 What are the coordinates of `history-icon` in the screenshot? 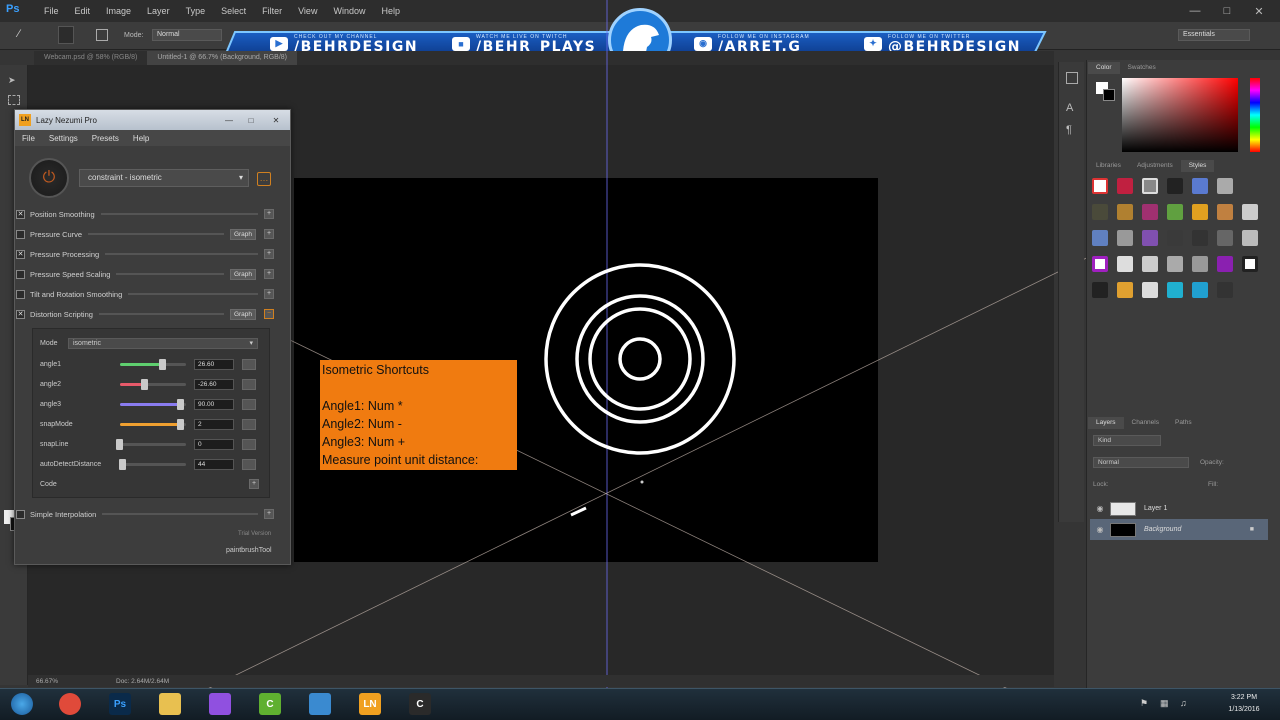 It's located at (1072, 78).